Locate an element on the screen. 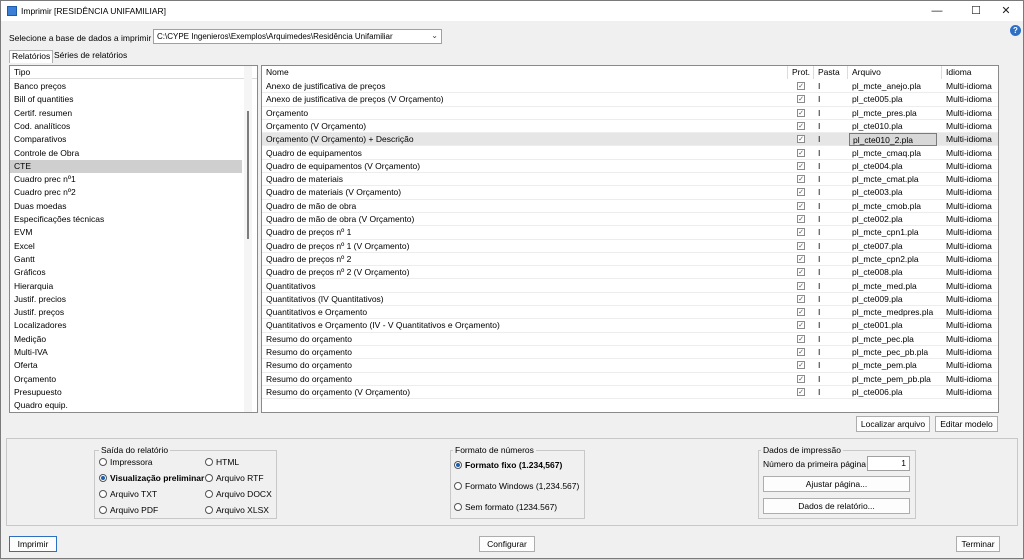 The image size is (1024, 559). type-list-item: Justif. precios is located at coordinates (126, 299).